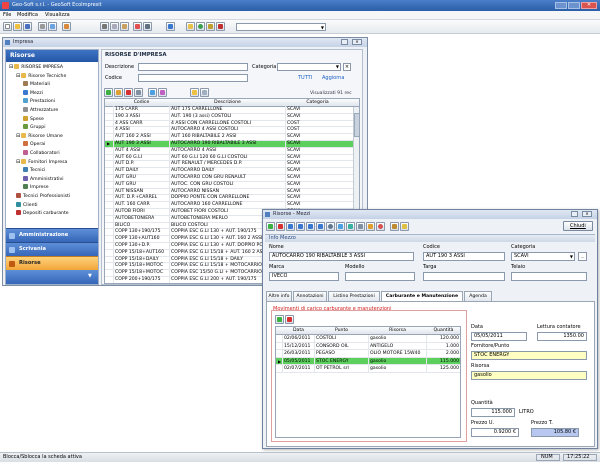  What do you see at coordinates (170, 26) in the screenshot?
I see `window-icon` at bounding box center [170, 26].